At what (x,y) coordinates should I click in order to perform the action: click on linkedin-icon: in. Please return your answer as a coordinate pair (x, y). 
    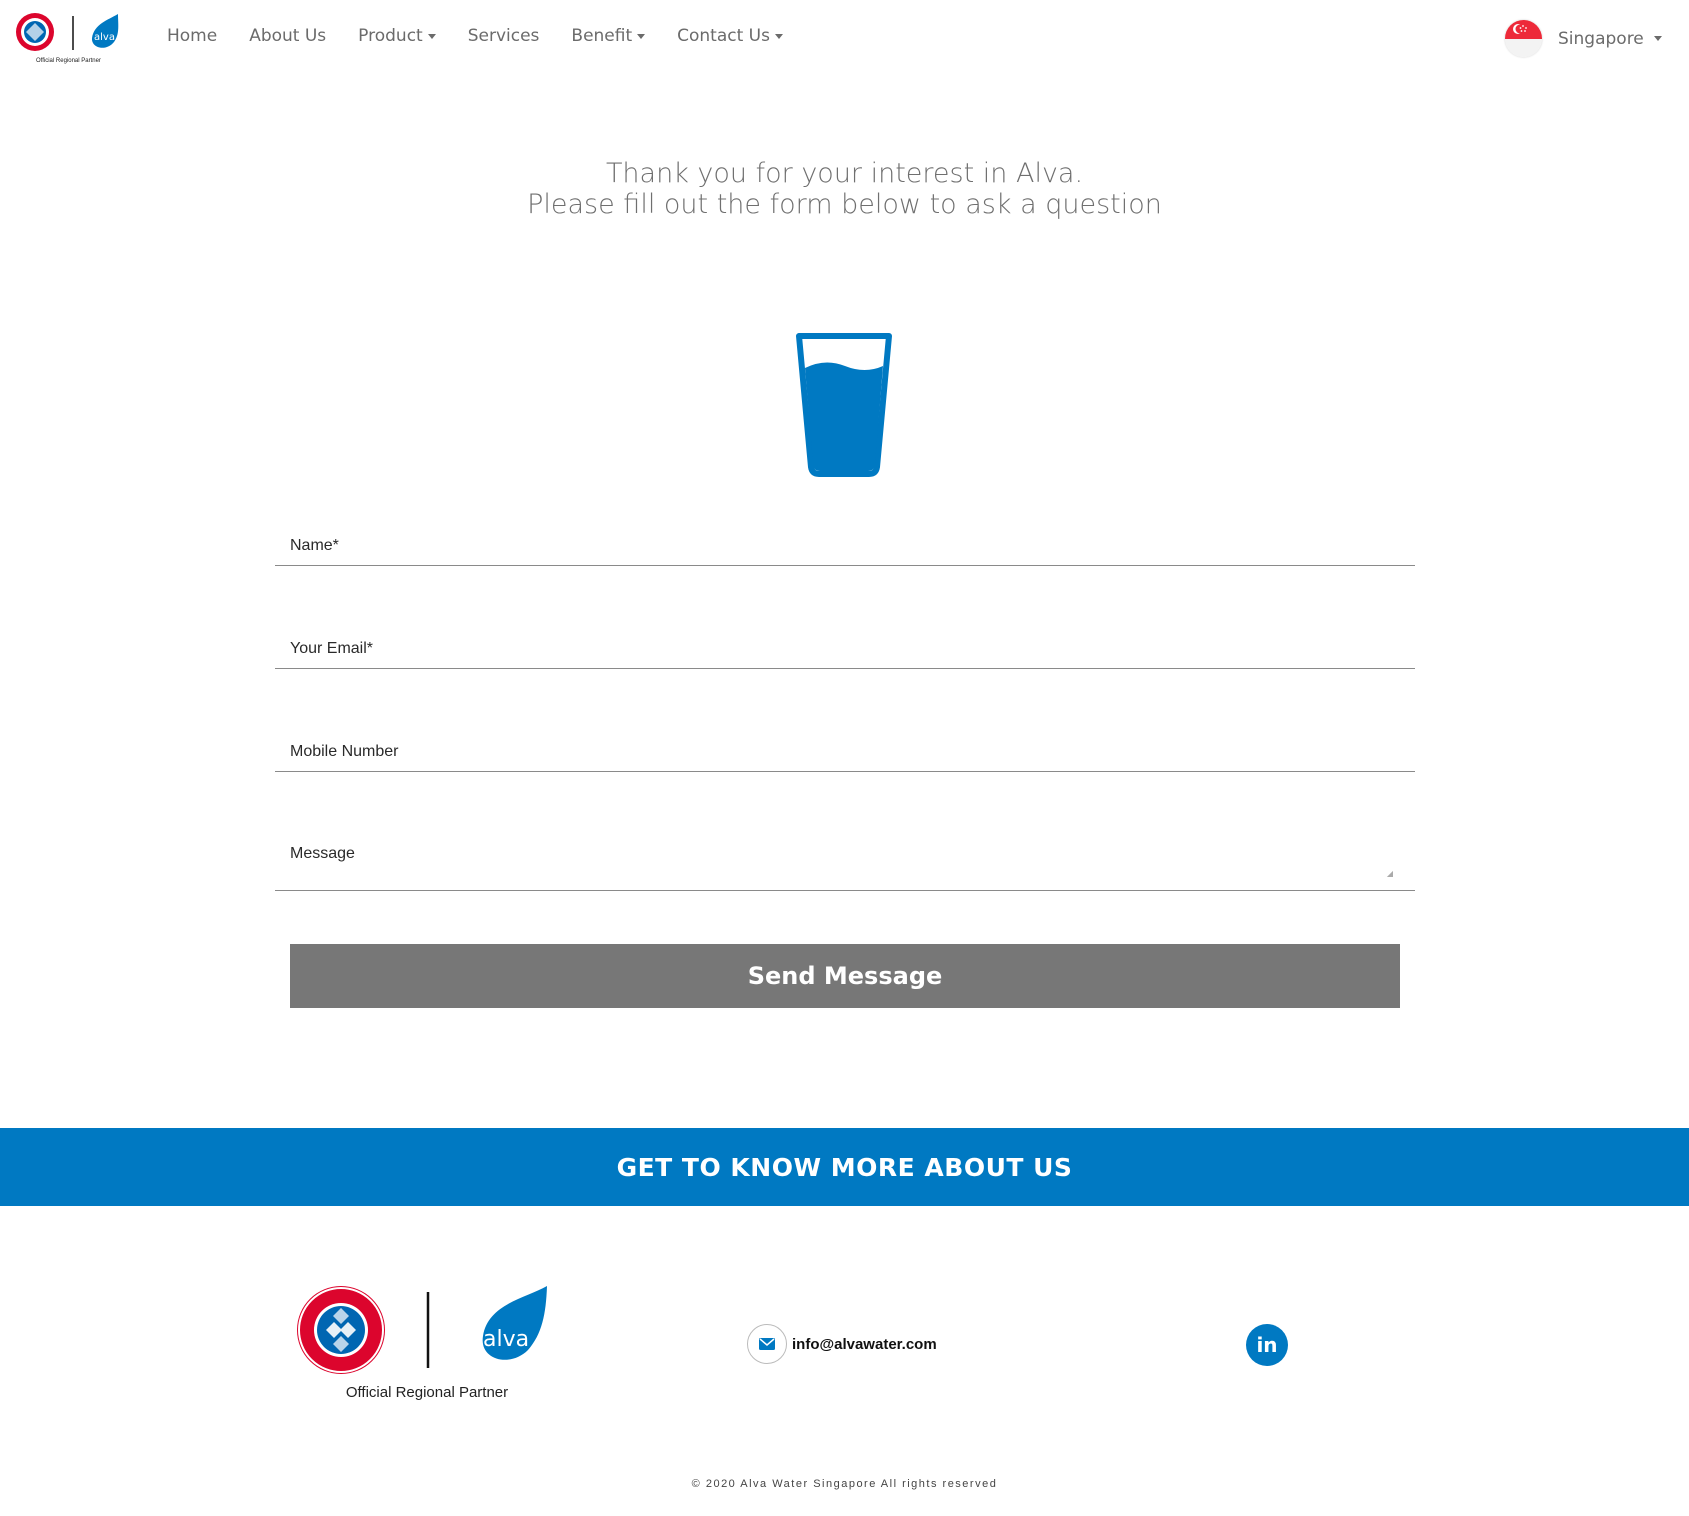
    Looking at the image, I should click on (1267, 1345).